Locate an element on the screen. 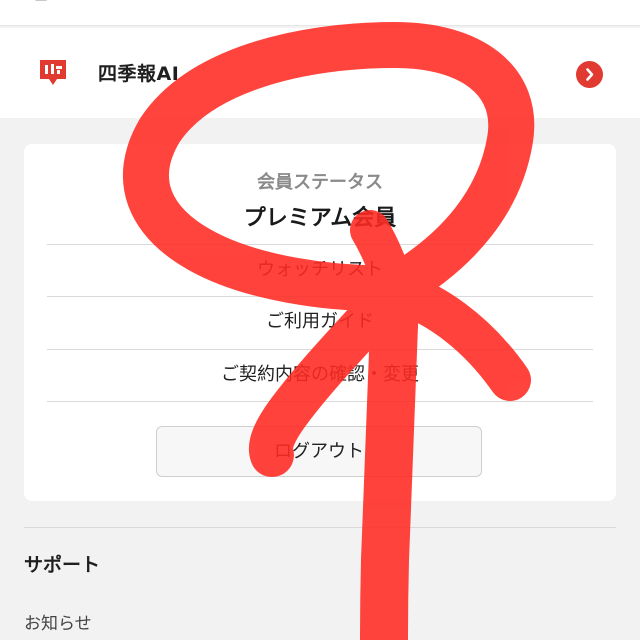 This screenshot has width=640, height=640. logout-button: ログアウト is located at coordinates (319, 451).